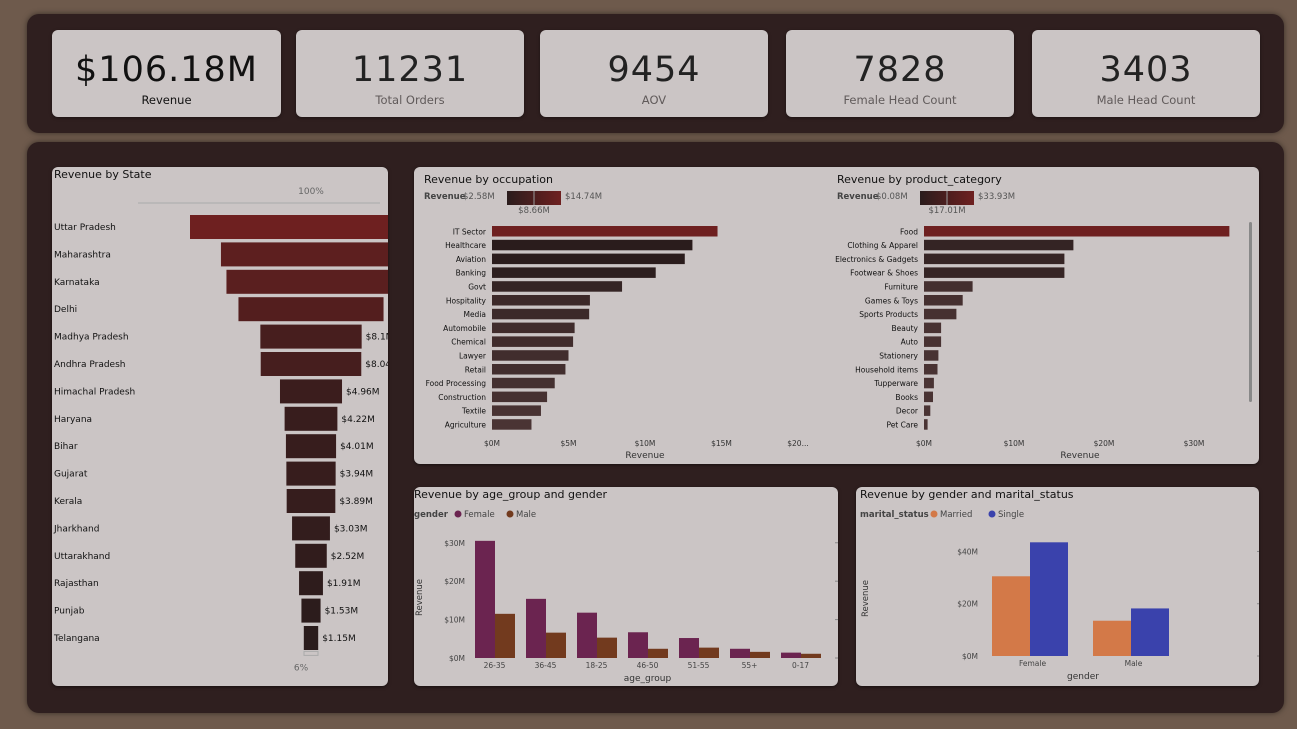 This screenshot has width=1297, height=729. I want to click on legend-mid: $17.01M, so click(946, 211).